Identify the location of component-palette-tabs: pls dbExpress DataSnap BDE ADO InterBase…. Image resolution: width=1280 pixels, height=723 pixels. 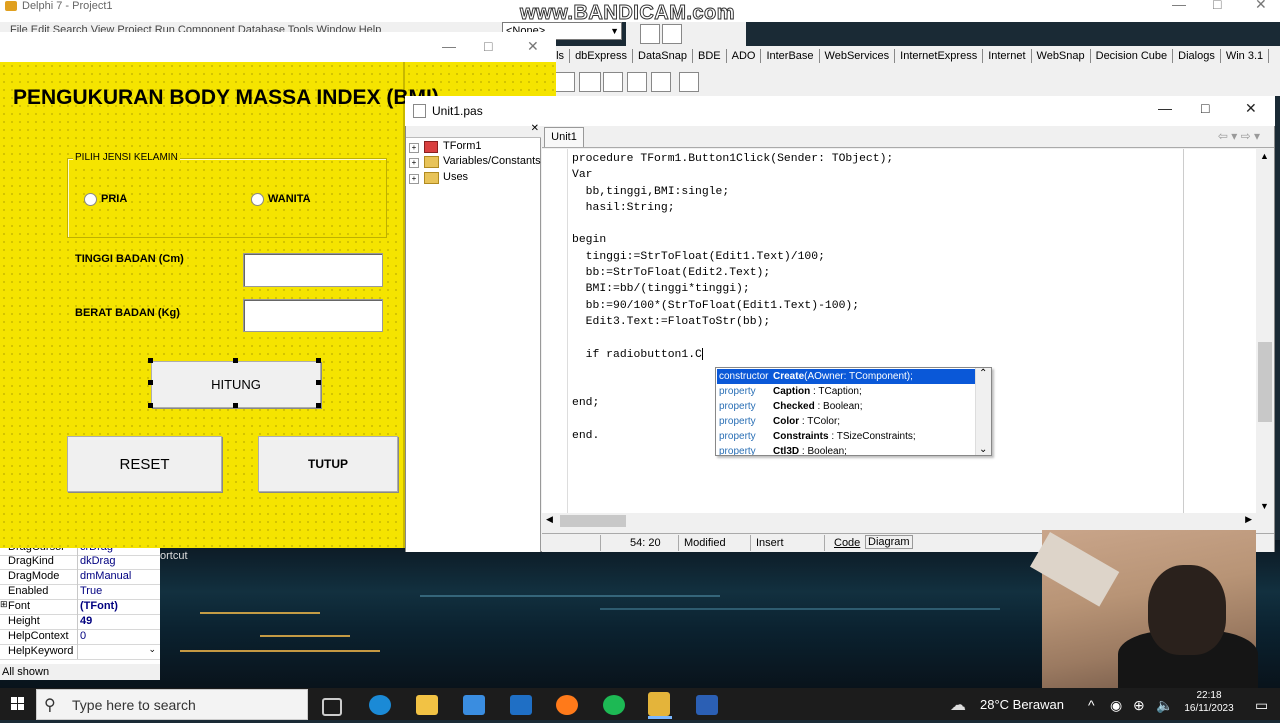
(912, 56).